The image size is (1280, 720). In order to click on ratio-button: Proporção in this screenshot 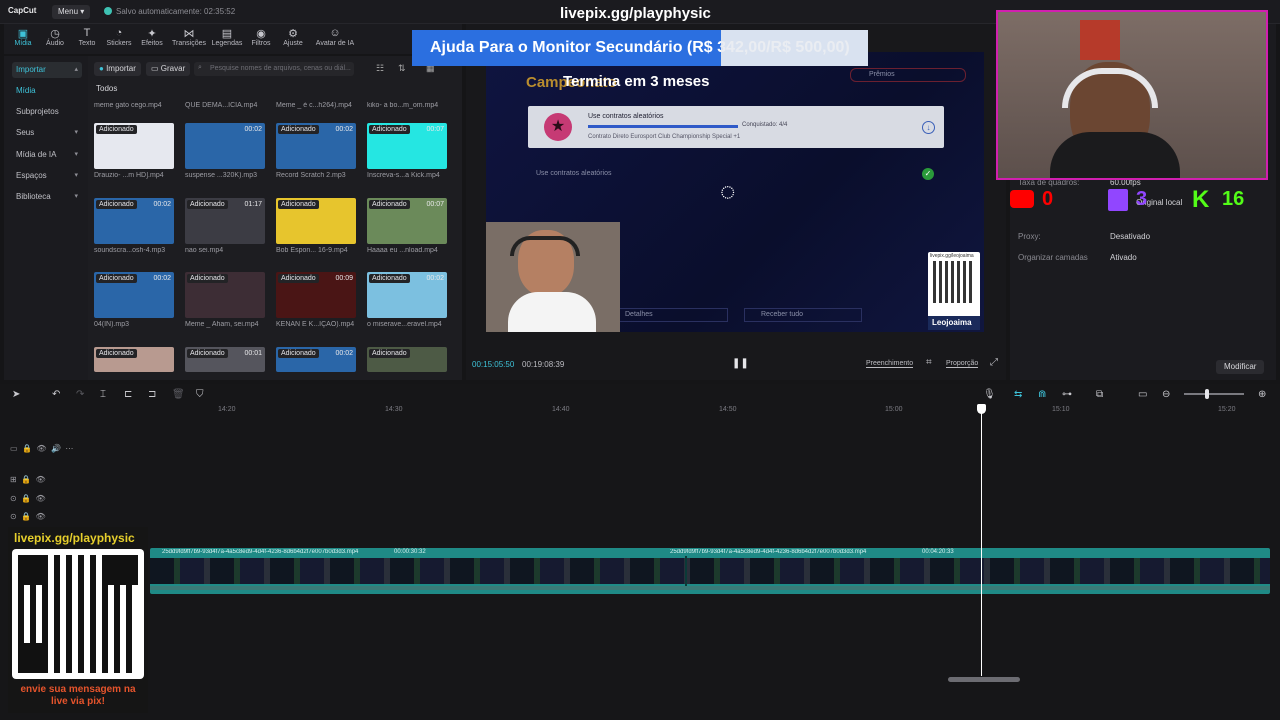, I will do `click(962, 364)`.